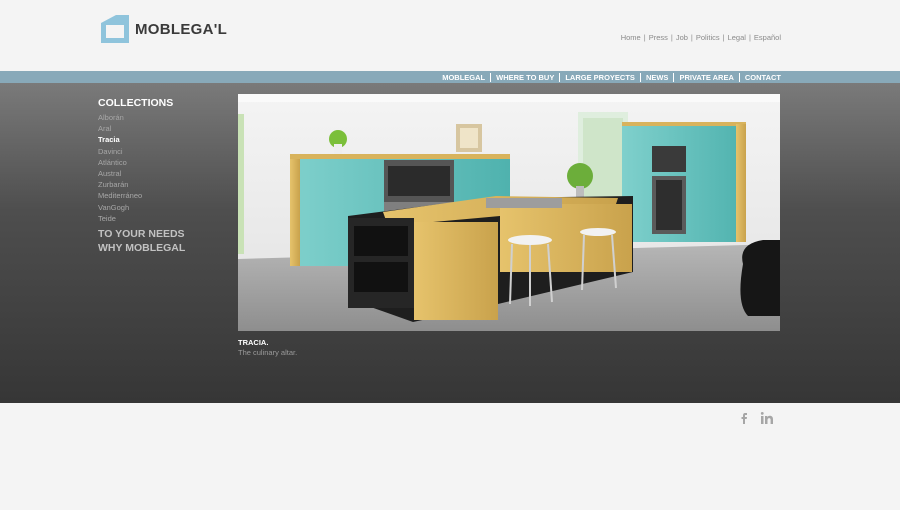  What do you see at coordinates (163, 139) in the screenshot?
I see `collection-tracia: Tracia` at bounding box center [163, 139].